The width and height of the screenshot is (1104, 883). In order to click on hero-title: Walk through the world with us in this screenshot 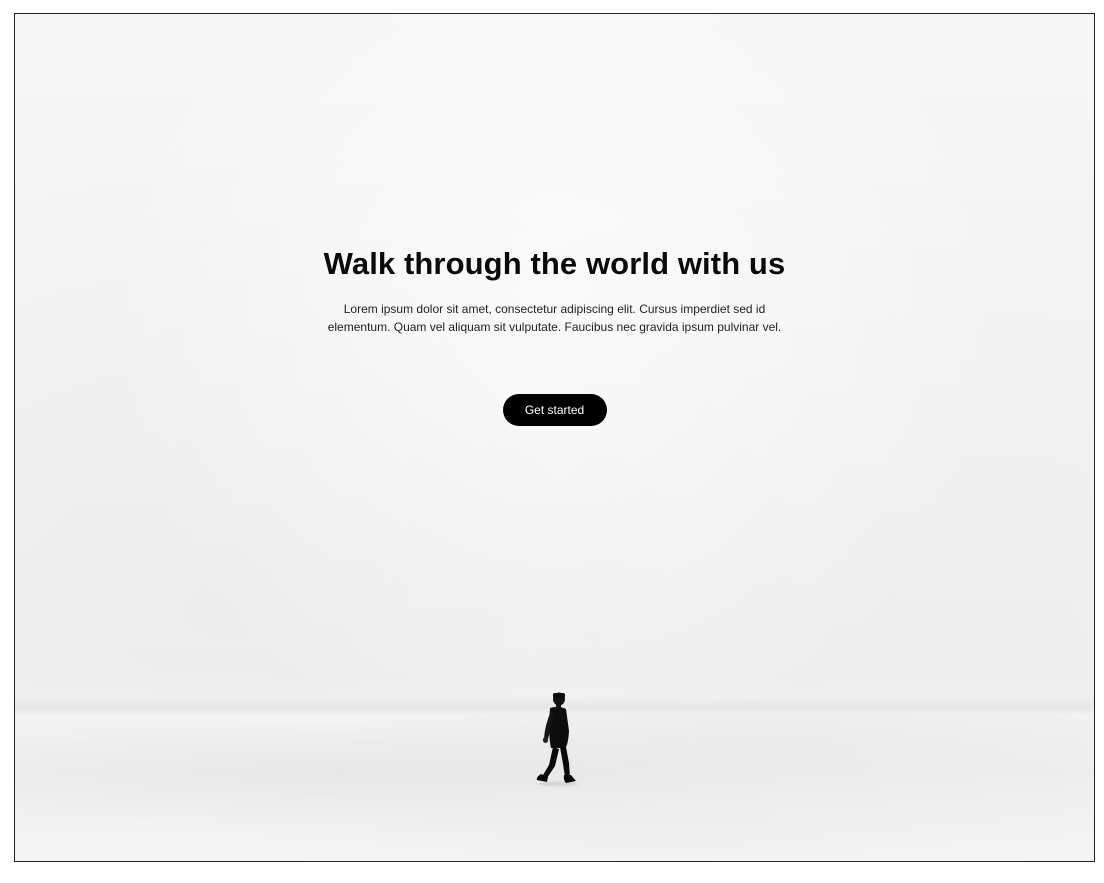, I will do `click(554, 263)`.